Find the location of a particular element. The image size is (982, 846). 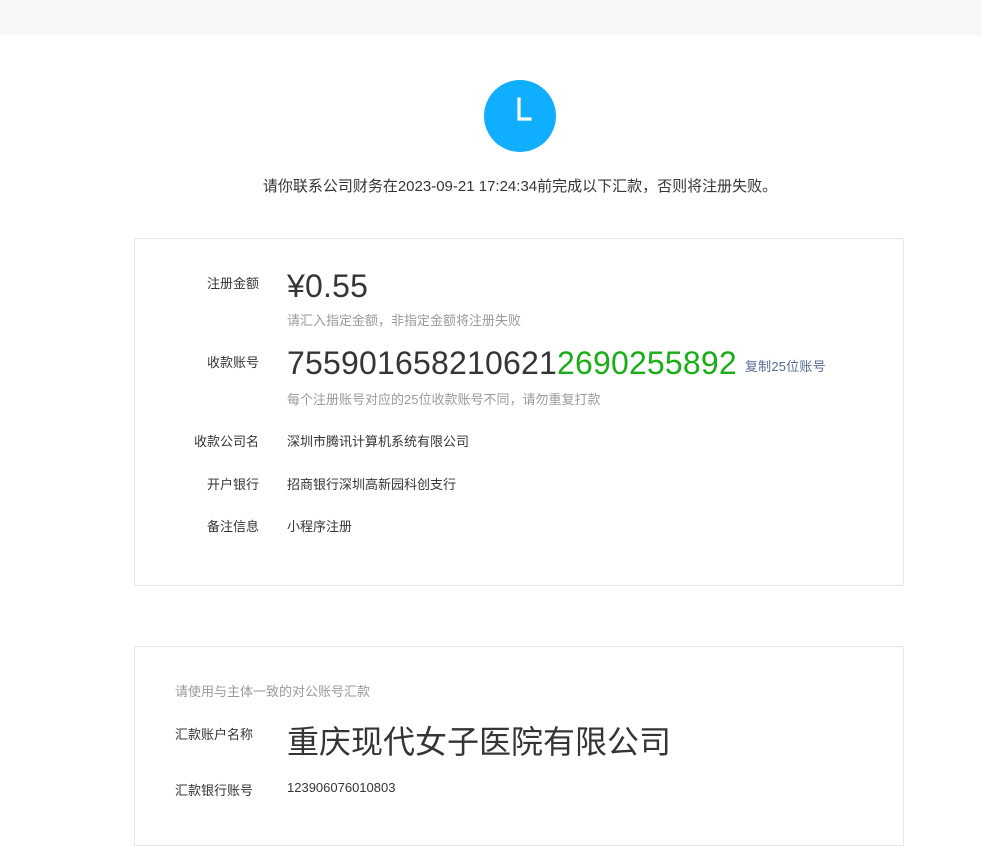

payer-hint: 请使用与主体一致的对公账号汇款 is located at coordinates (273, 691).